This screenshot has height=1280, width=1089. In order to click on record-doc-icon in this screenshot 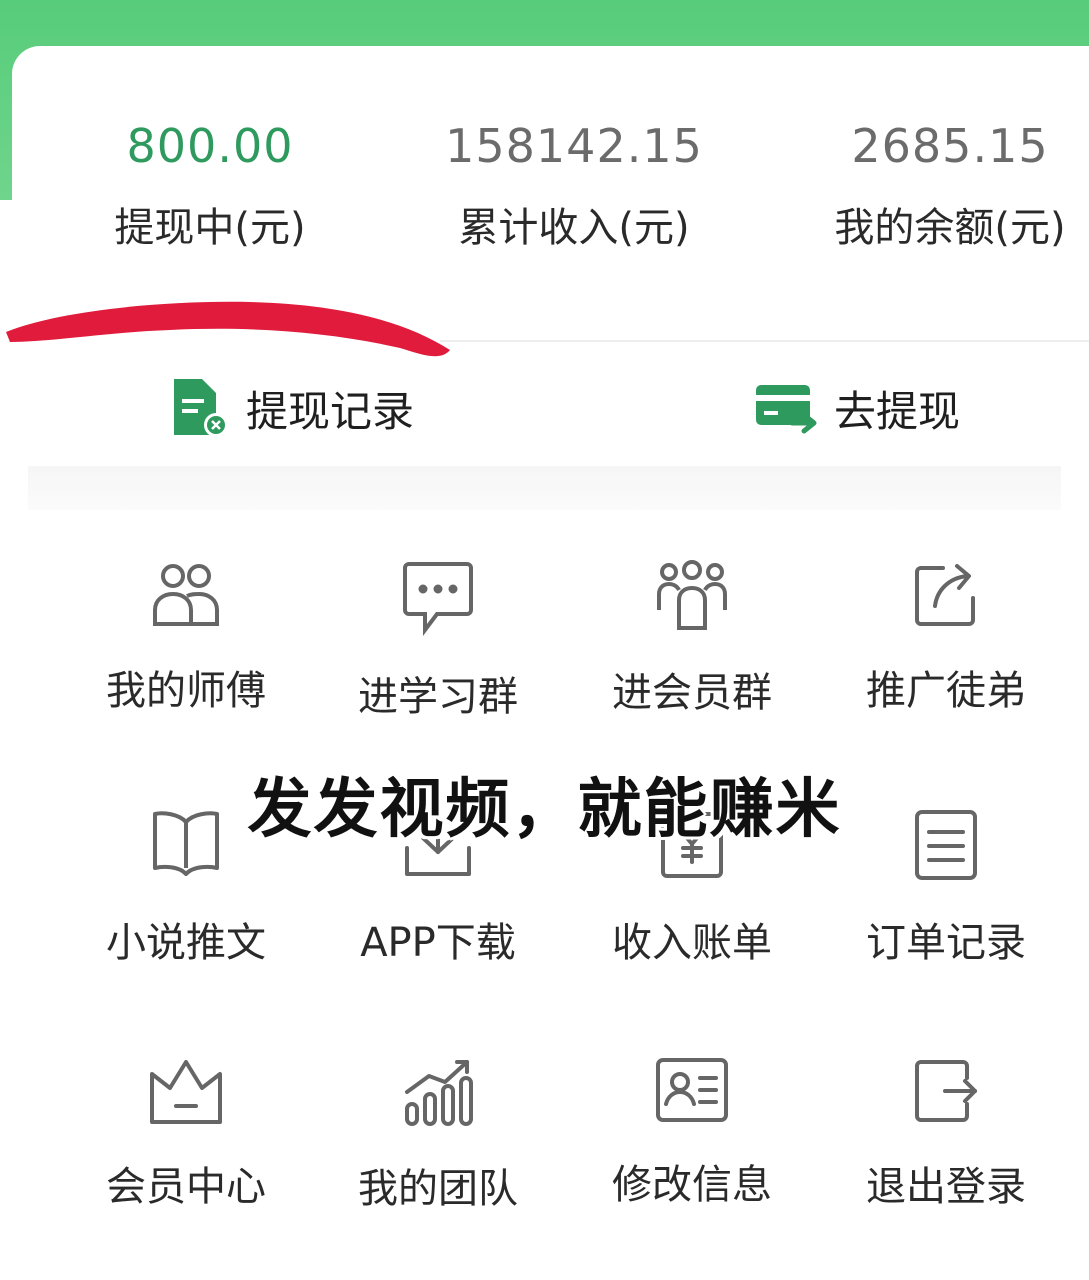, I will do `click(201, 408)`.